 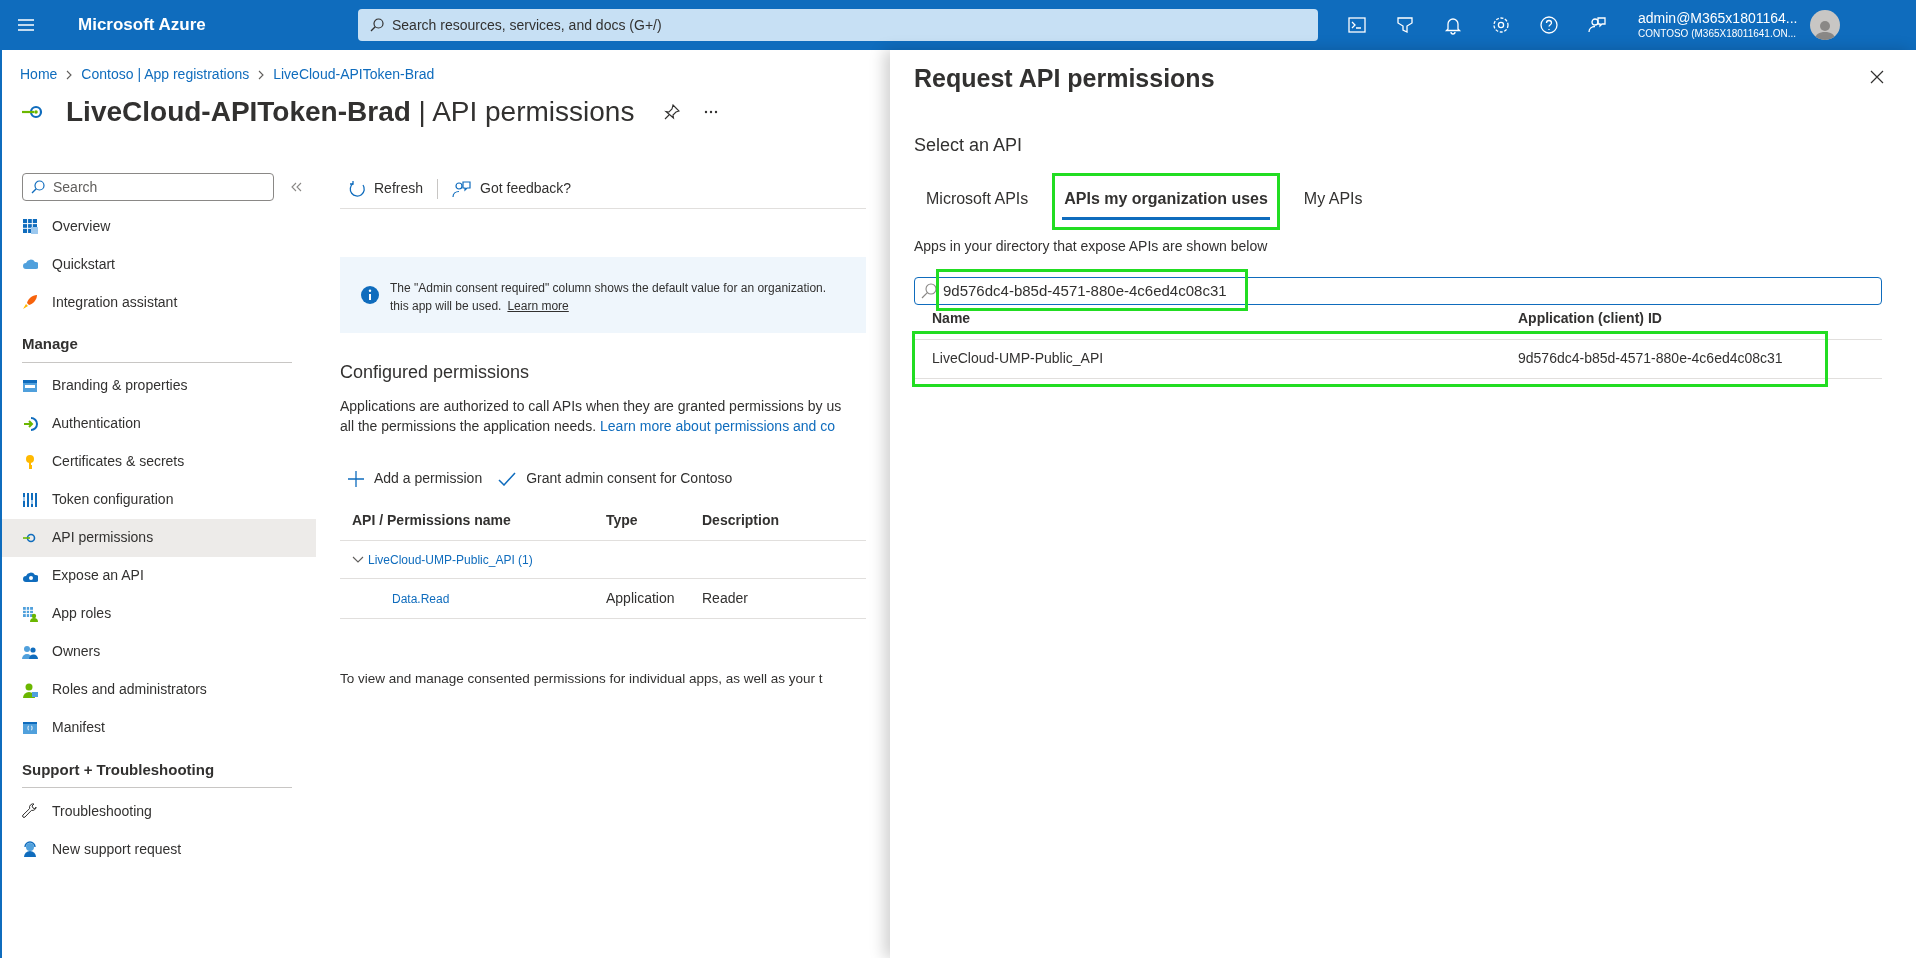 I want to click on permission-link: Data.Read, so click(x=421, y=599).